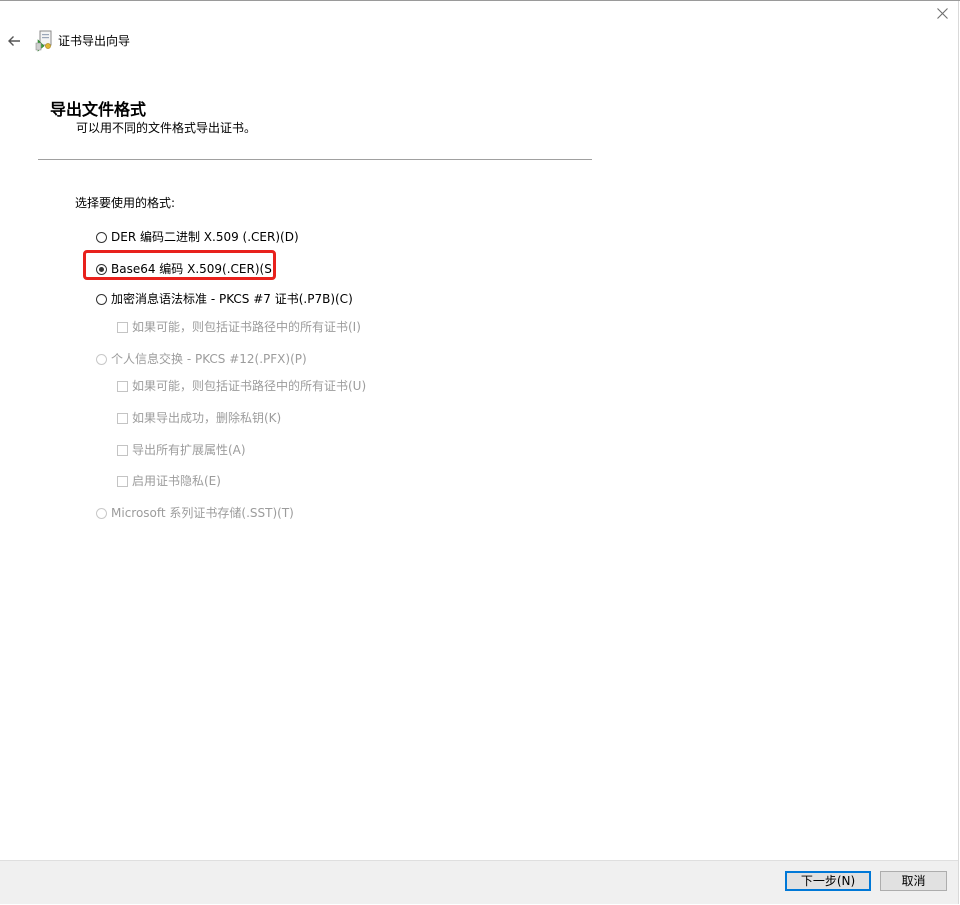 The image size is (960, 905). What do you see at coordinates (913, 881) in the screenshot?
I see `cancel-button: 取消` at bounding box center [913, 881].